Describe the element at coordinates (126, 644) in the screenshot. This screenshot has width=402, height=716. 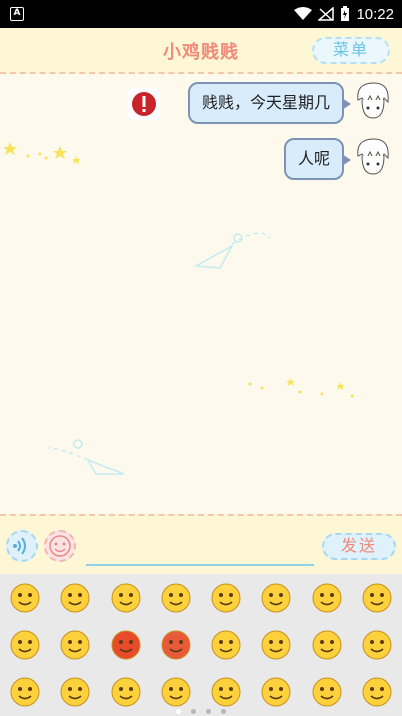
I see `emoji-angry-red-icon` at that location.